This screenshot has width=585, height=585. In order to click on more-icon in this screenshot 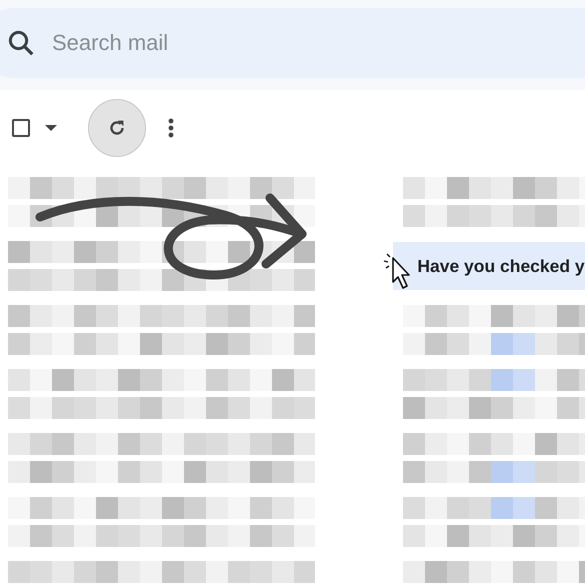, I will do `click(171, 128)`.